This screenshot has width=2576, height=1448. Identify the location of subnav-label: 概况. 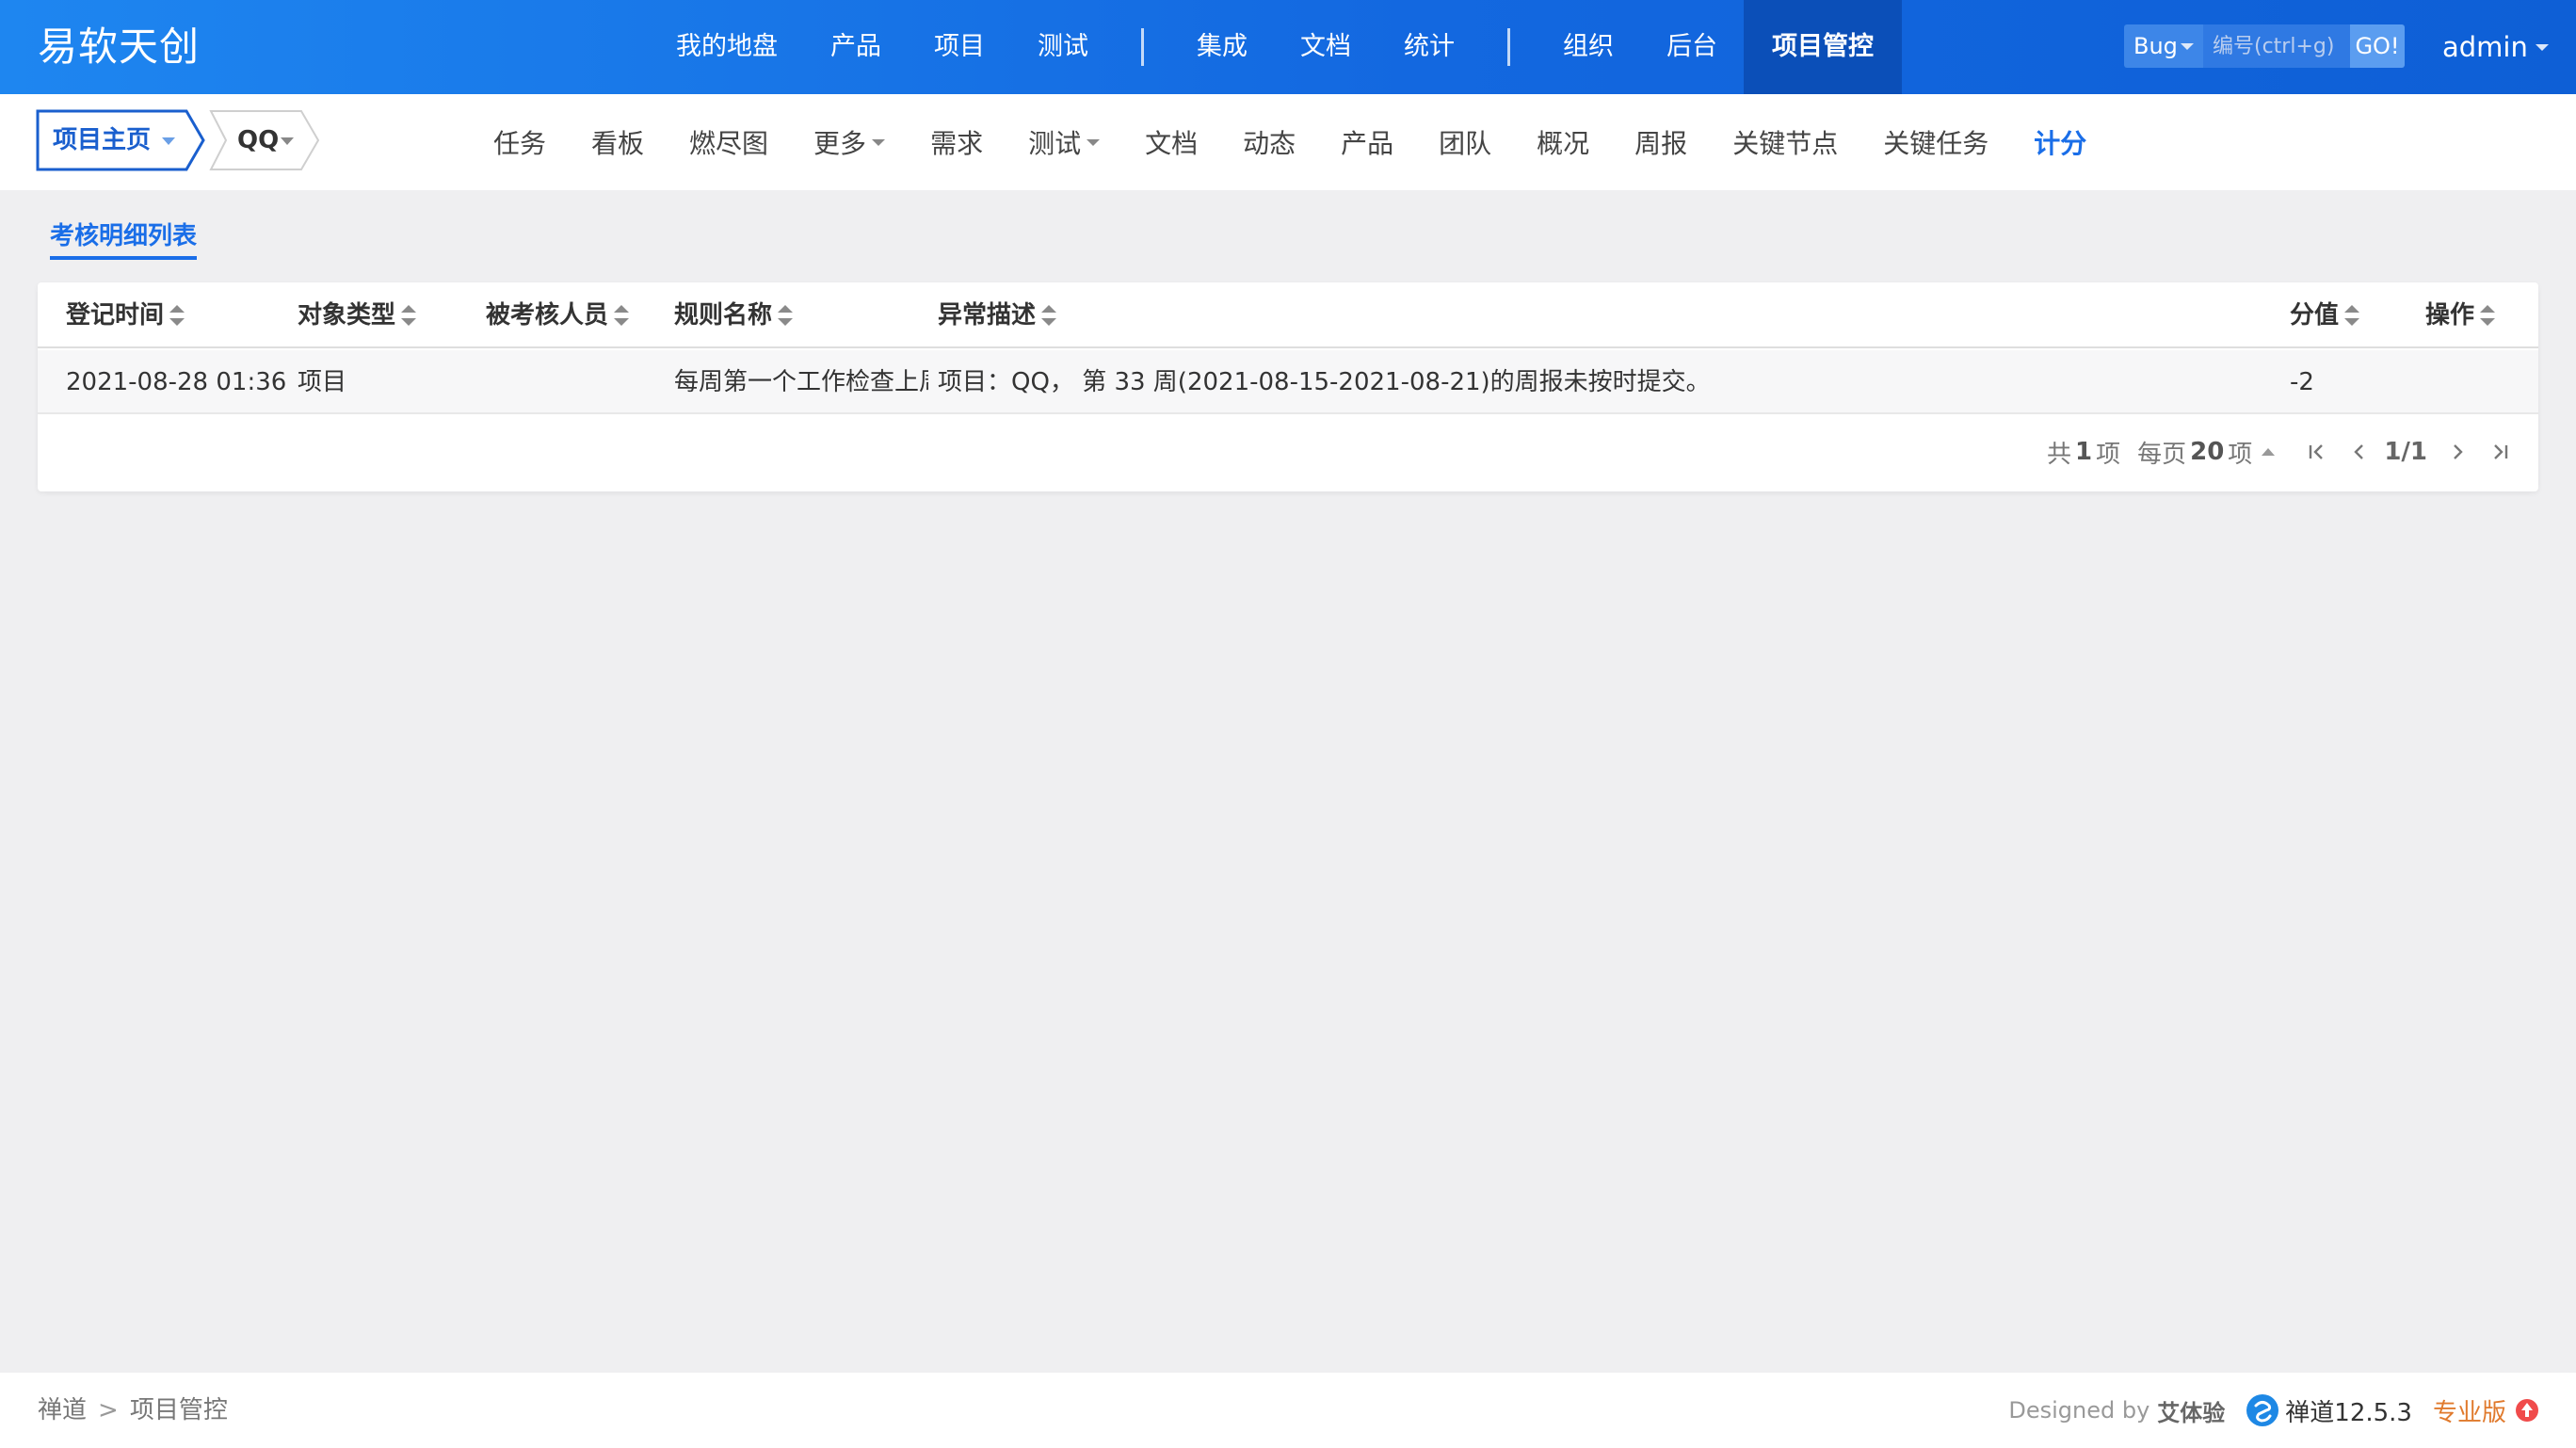
(1563, 143).